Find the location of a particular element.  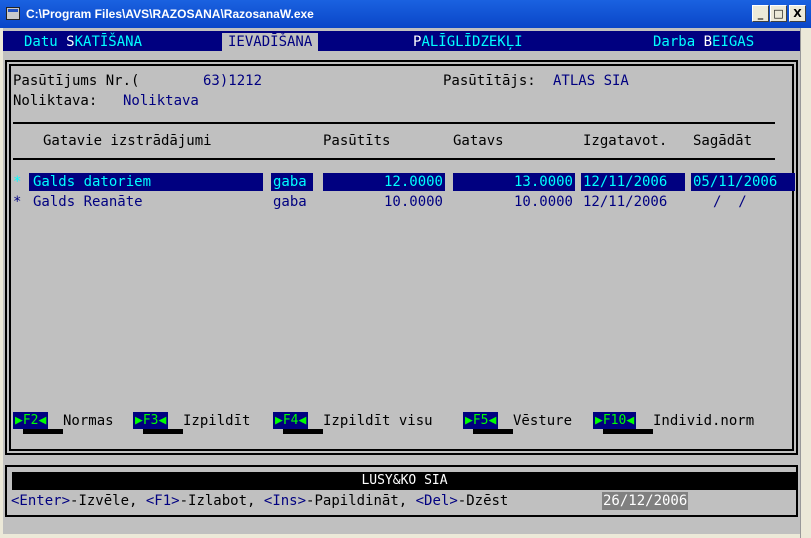

order-number-label: Pasūtījums Nr.( is located at coordinates (76, 81).